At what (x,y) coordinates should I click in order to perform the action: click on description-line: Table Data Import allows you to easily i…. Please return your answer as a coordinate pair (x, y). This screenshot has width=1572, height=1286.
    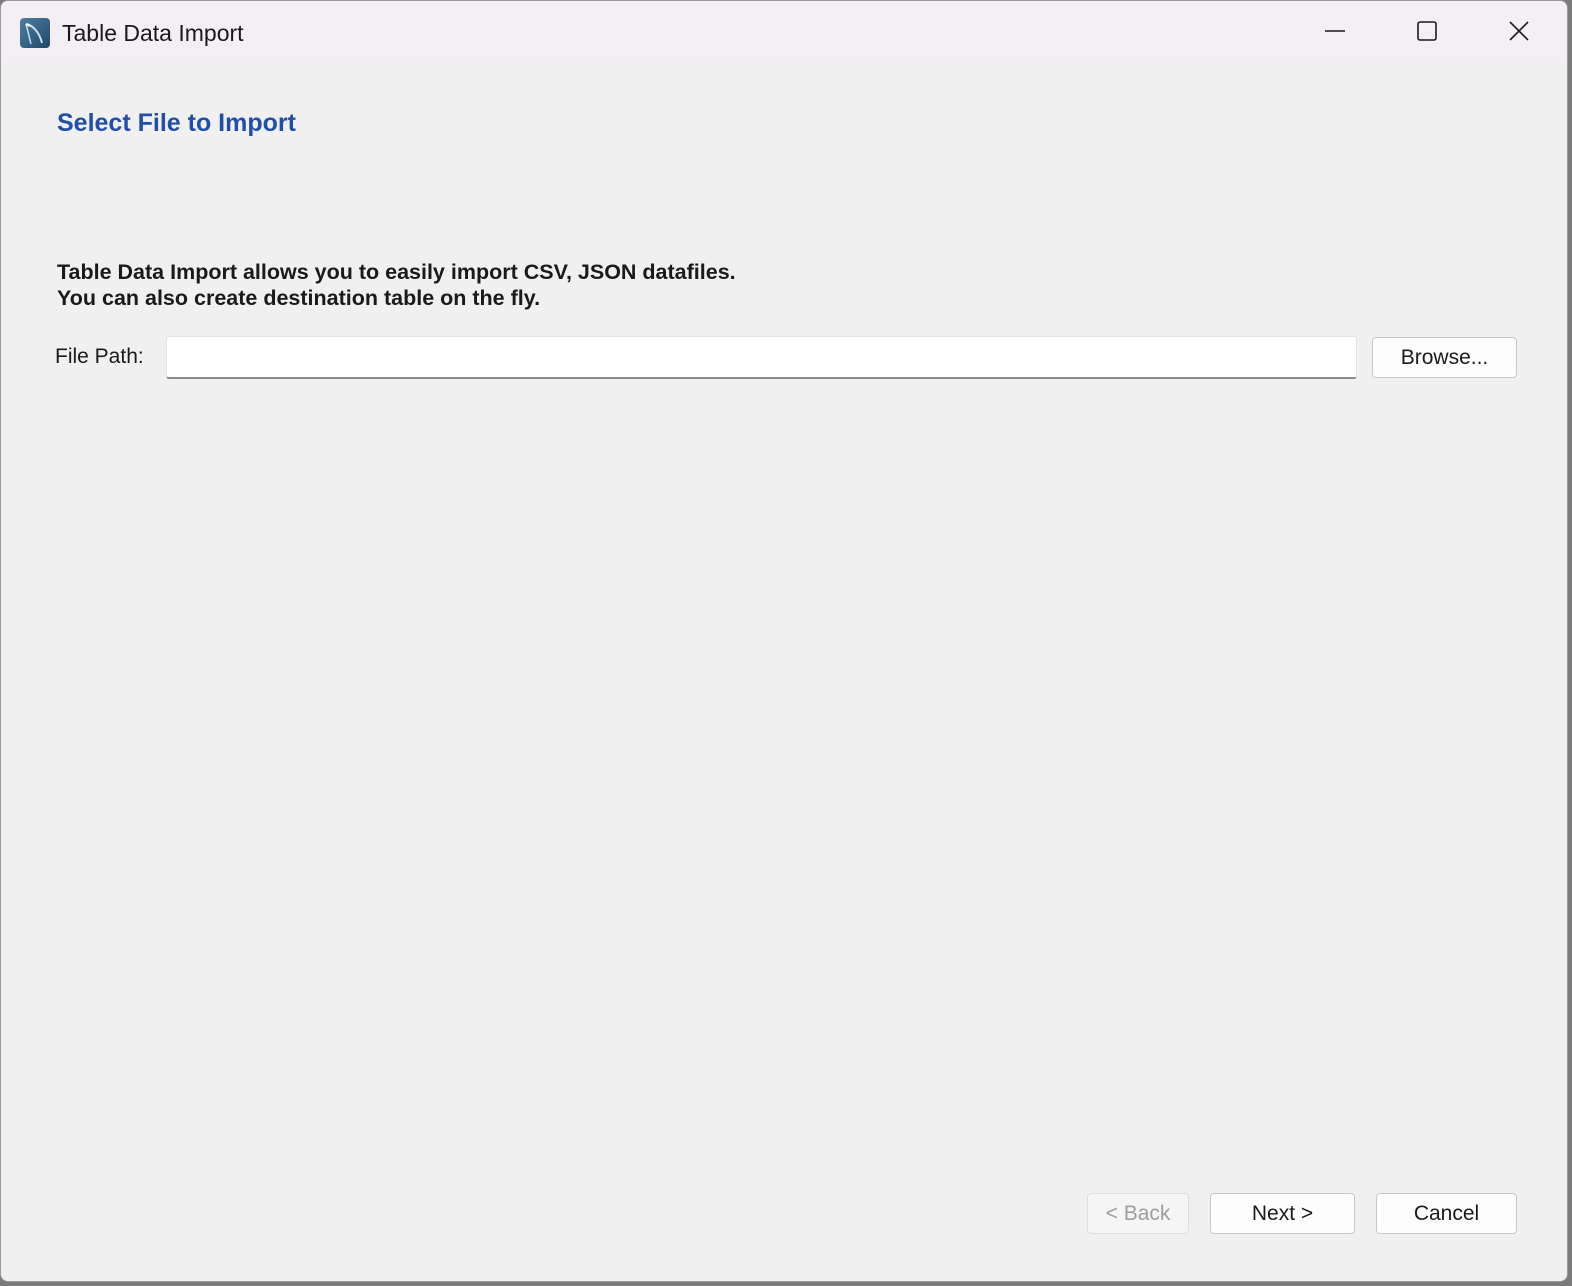
    Looking at the image, I should click on (396, 272).